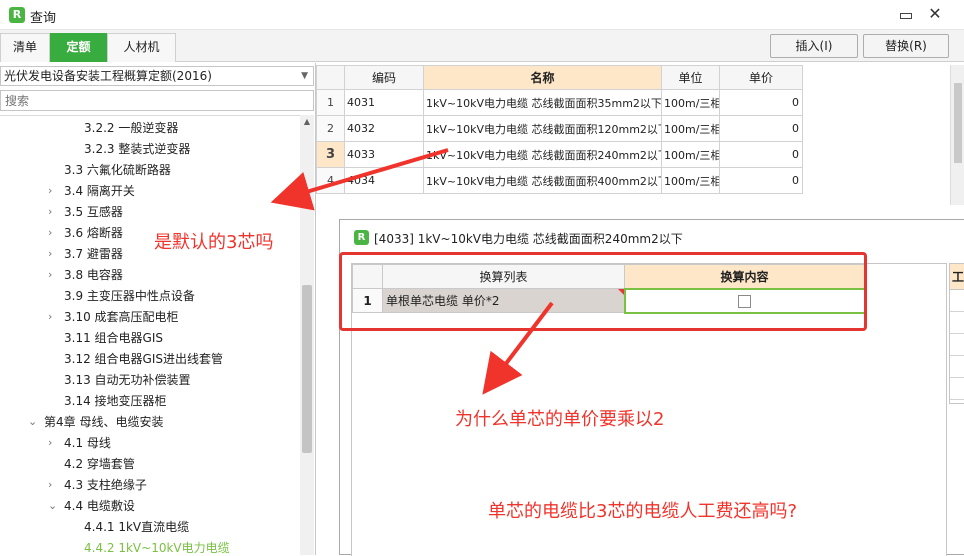 The height and width of the screenshot is (556, 964). What do you see at coordinates (87, 443) in the screenshot?
I see `tree-item-label: 4.1 母线` at bounding box center [87, 443].